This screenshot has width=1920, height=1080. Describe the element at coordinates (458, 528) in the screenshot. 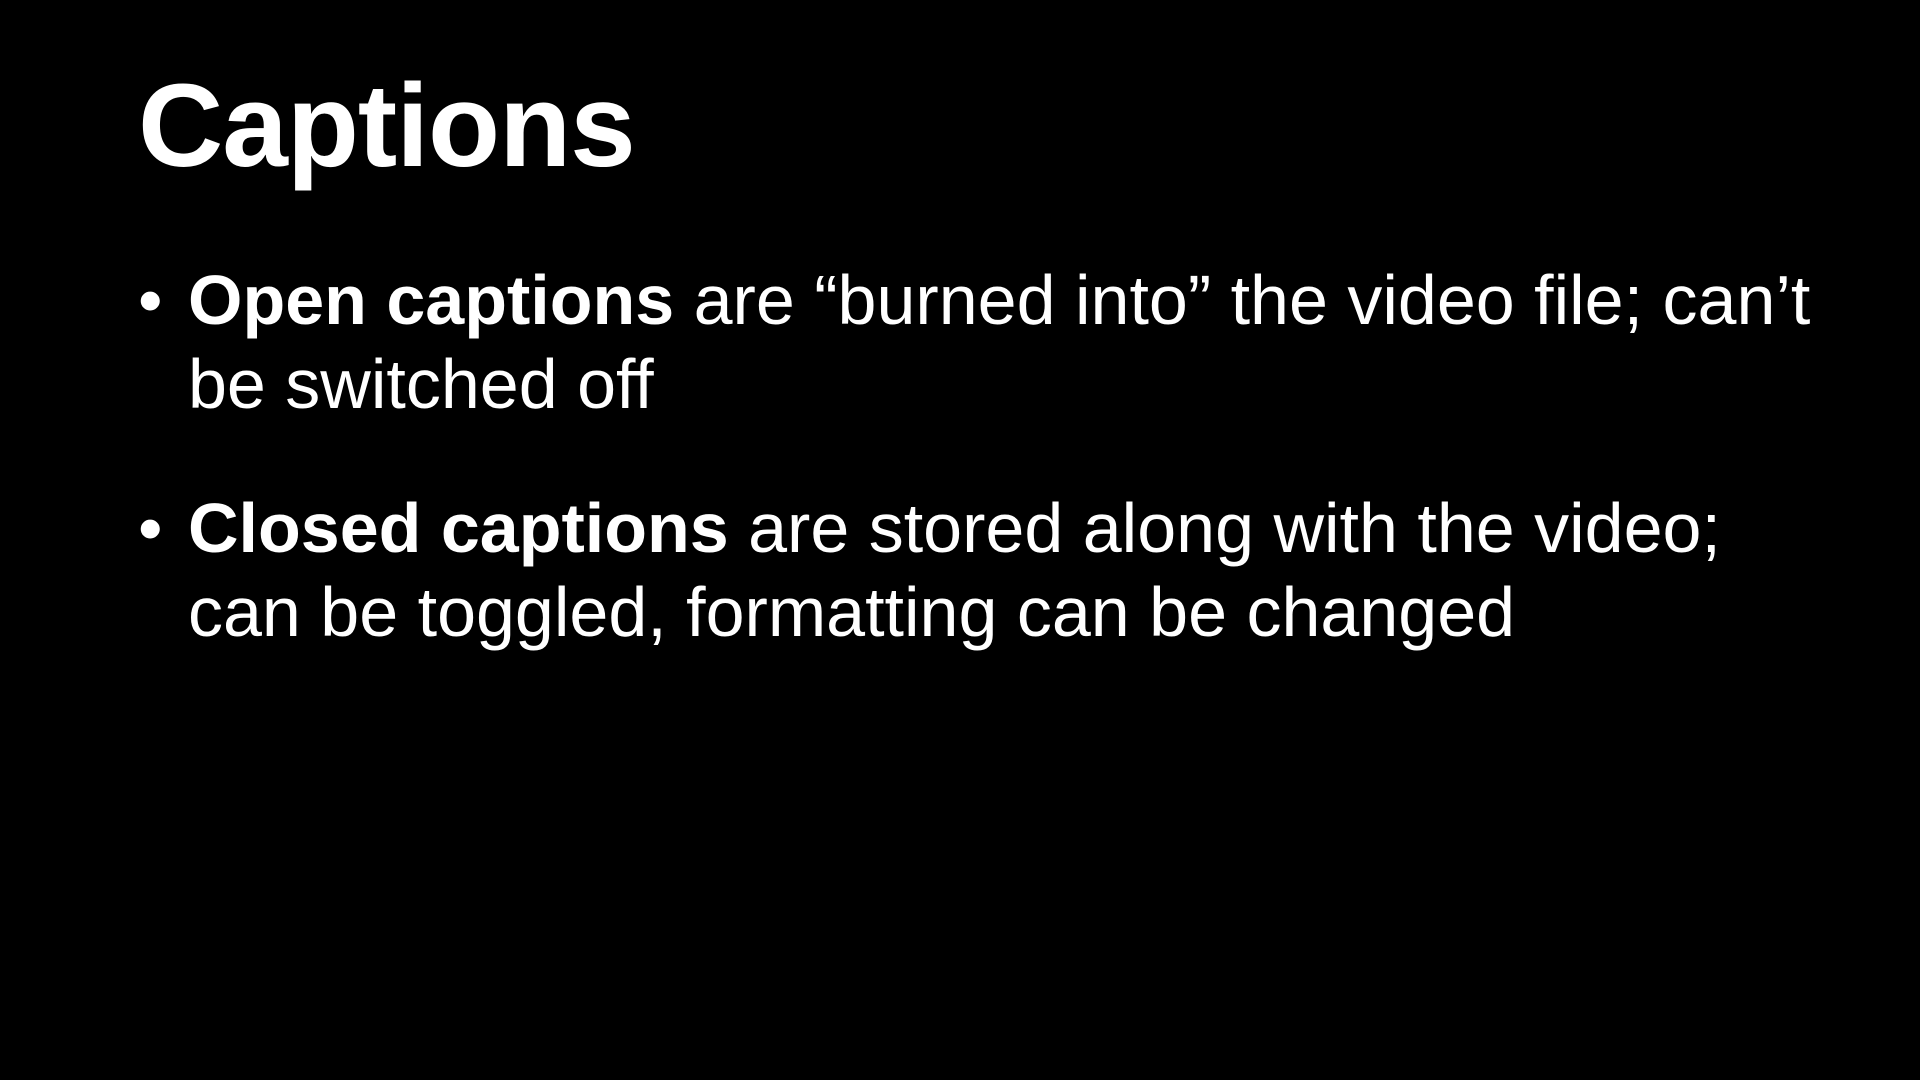

I see `bullet-term: Closed captions` at that location.